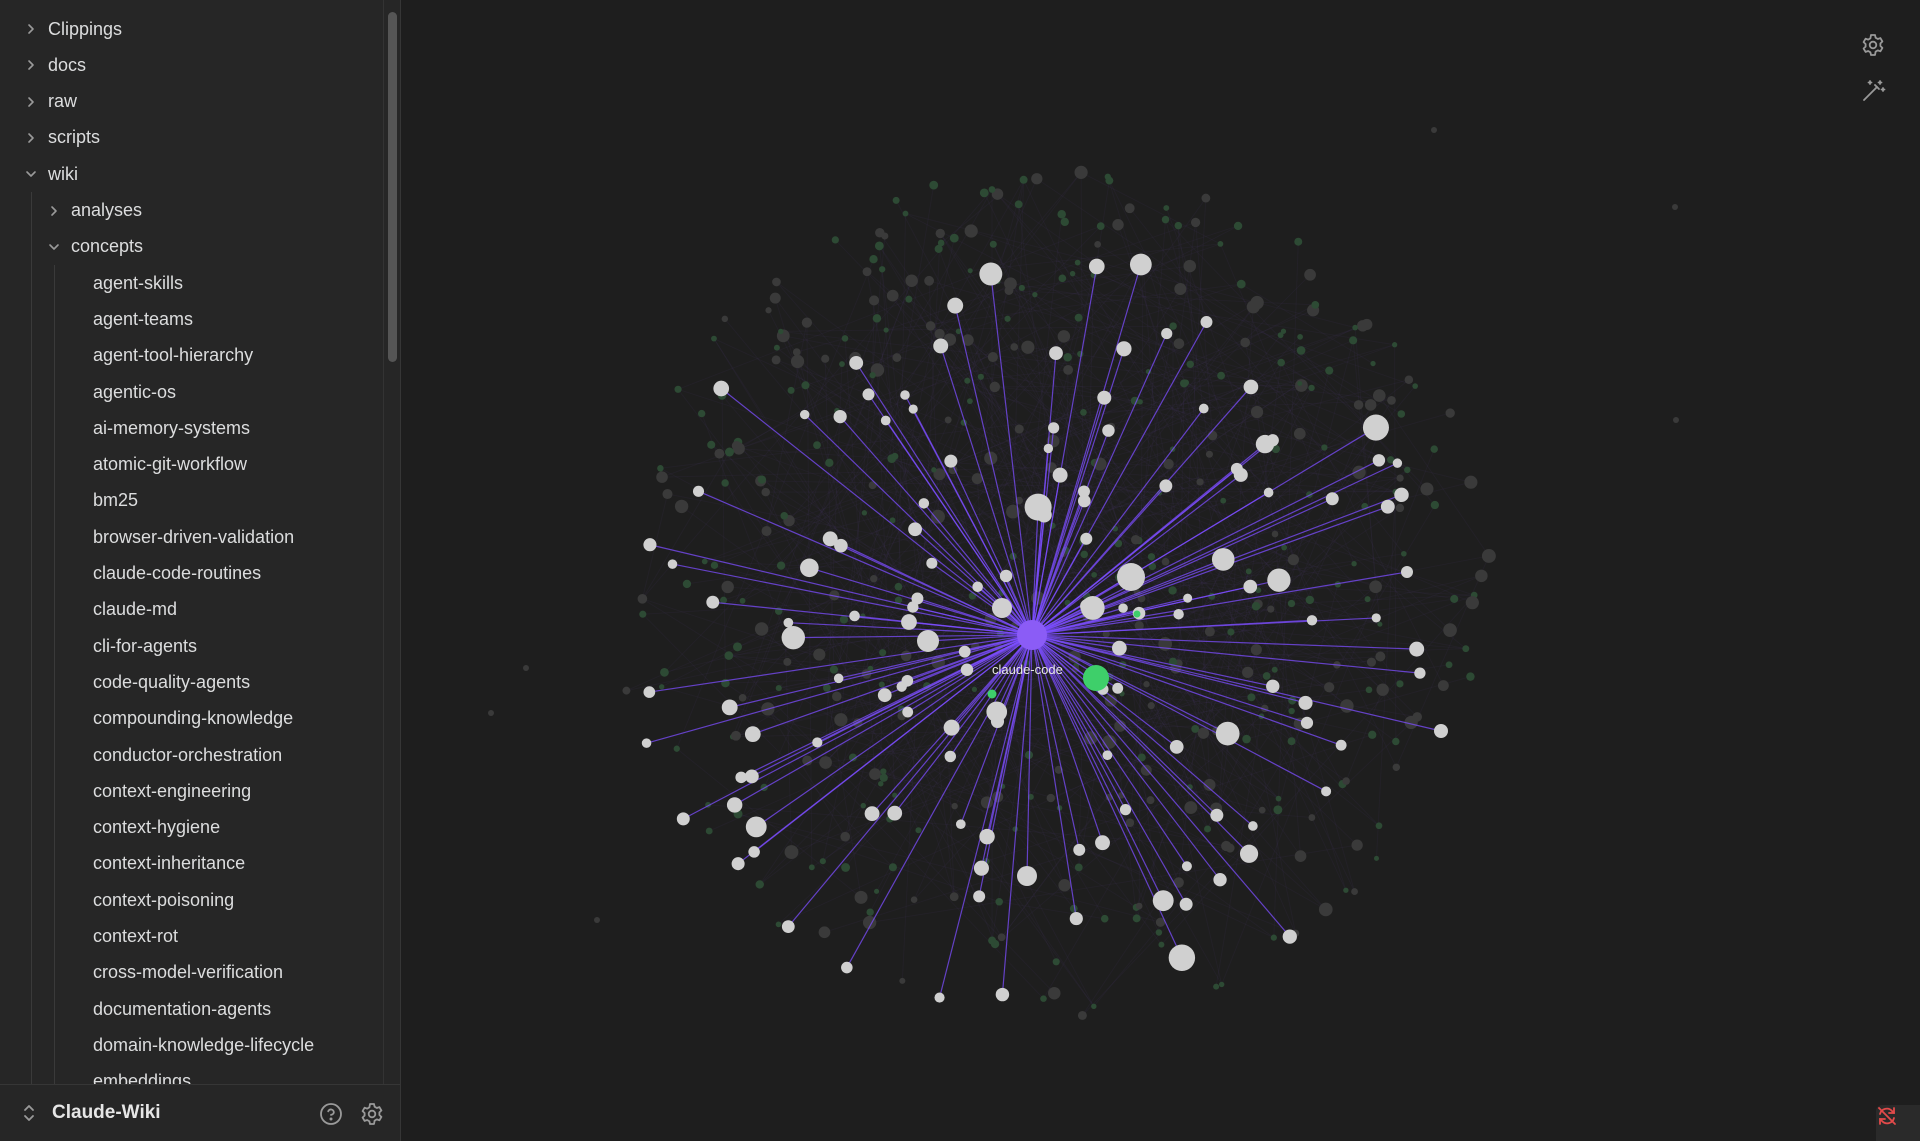  I want to click on file-item: claude-md, so click(192, 610).